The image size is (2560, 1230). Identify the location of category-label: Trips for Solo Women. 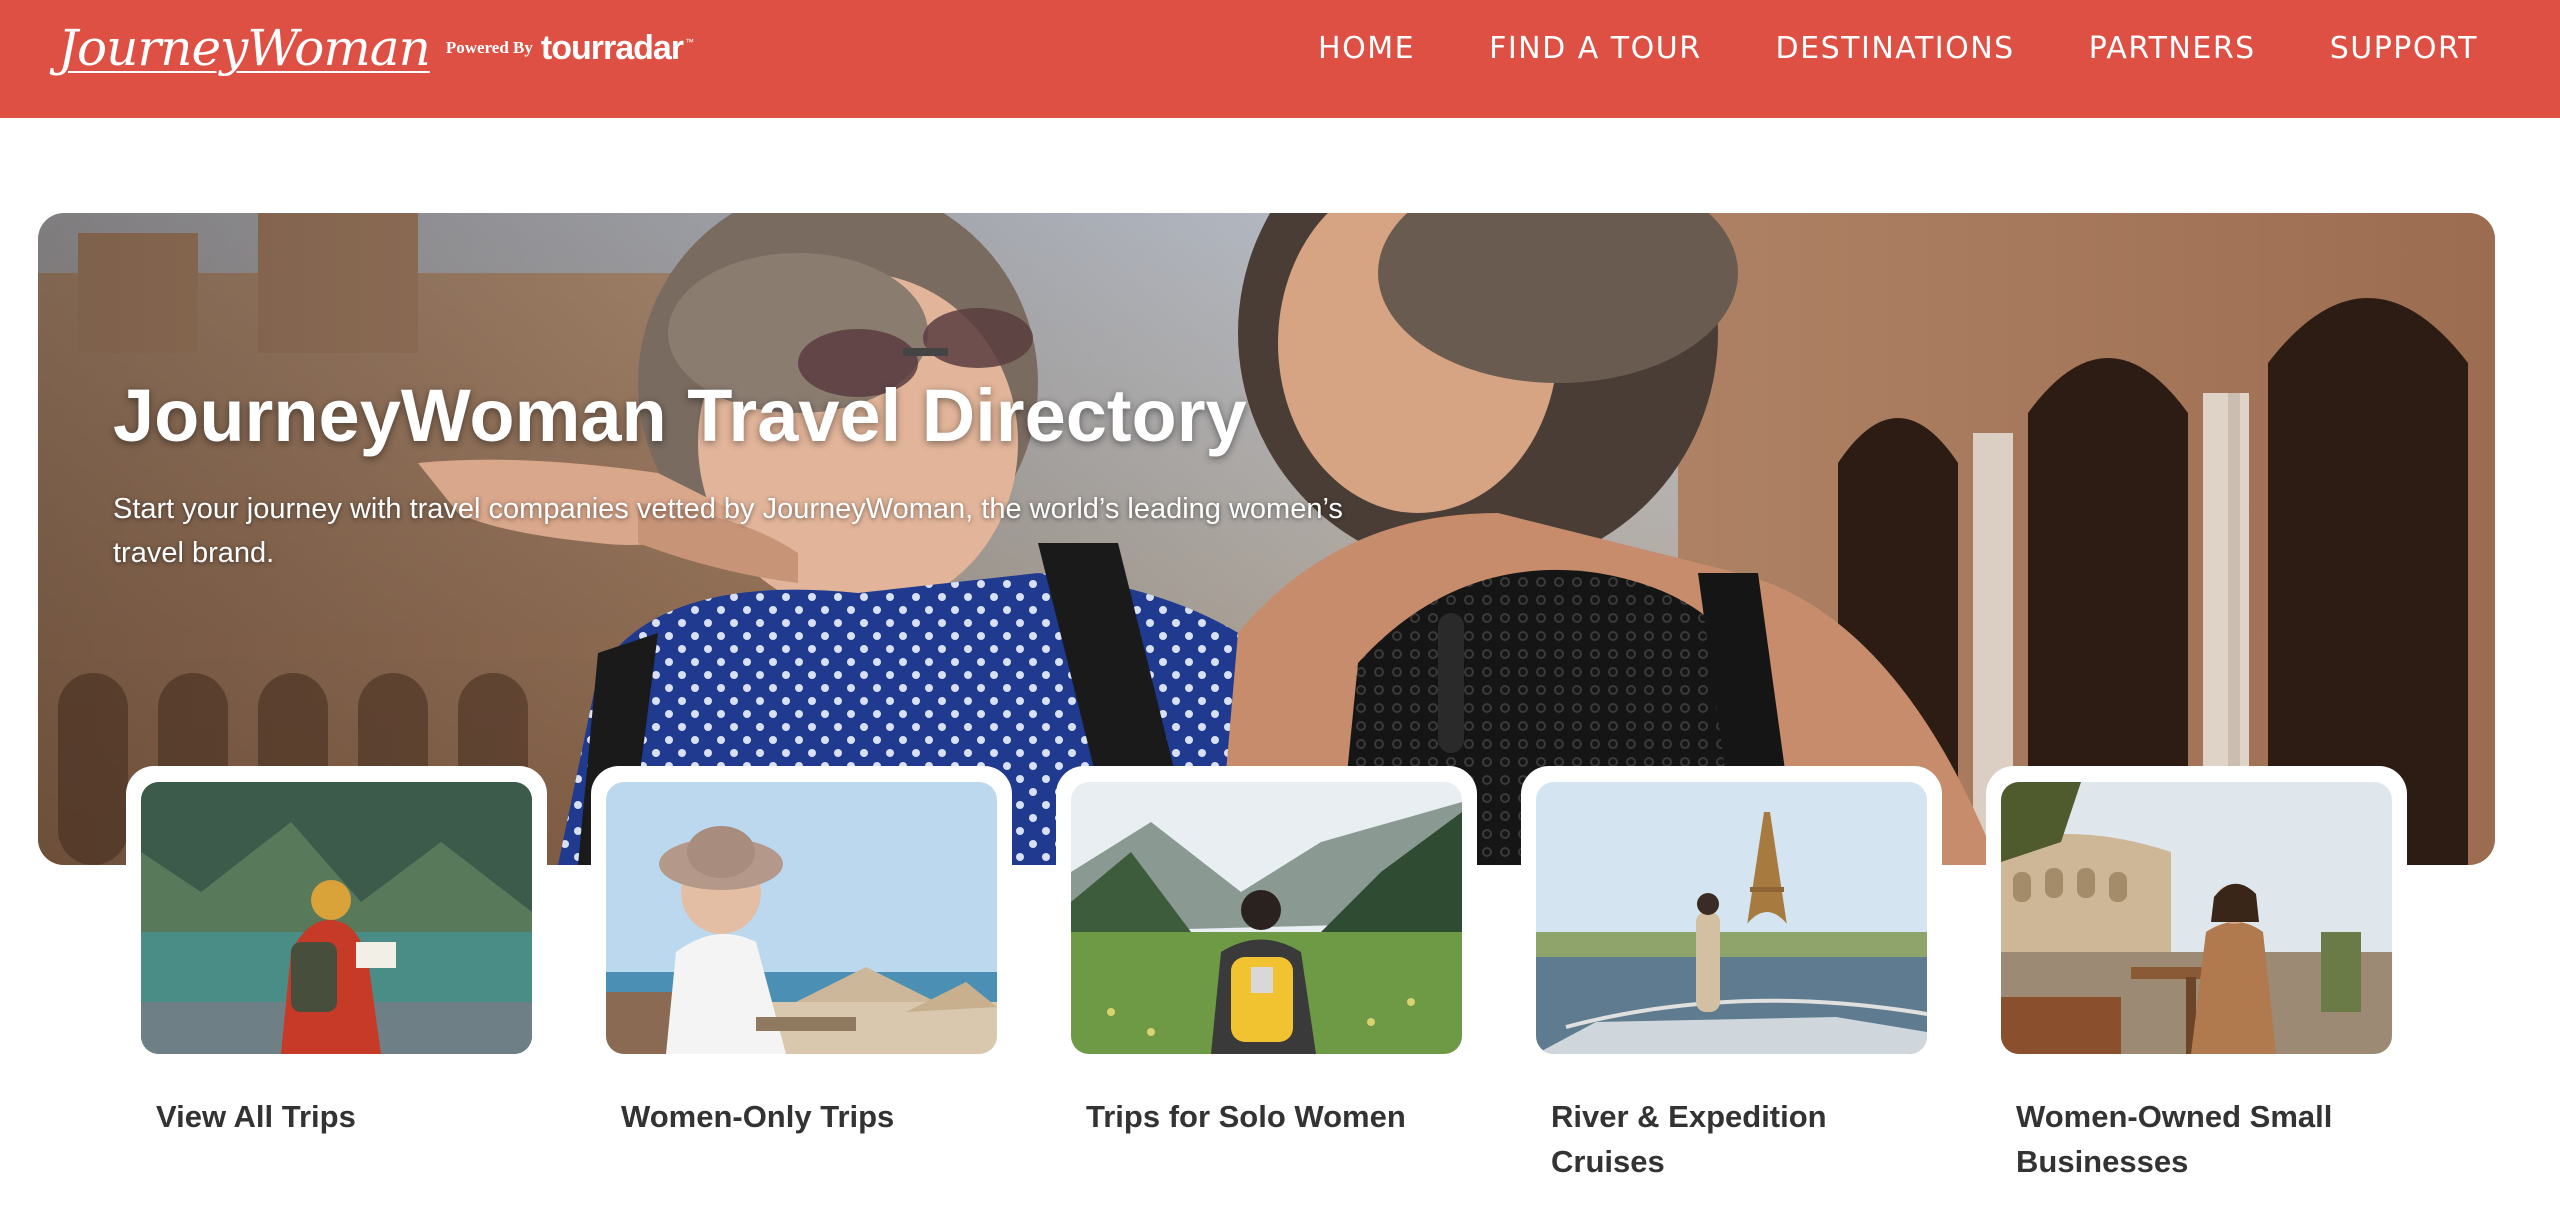
(1246, 1116).